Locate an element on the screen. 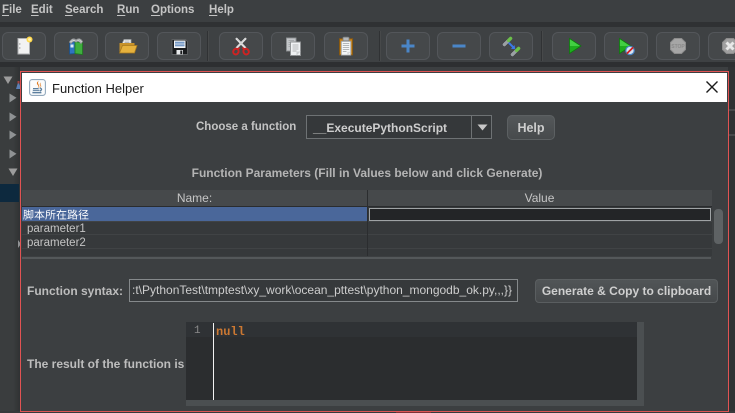 The width and height of the screenshot is (735, 413). svg-text: STOP is located at coordinates (678, 47).